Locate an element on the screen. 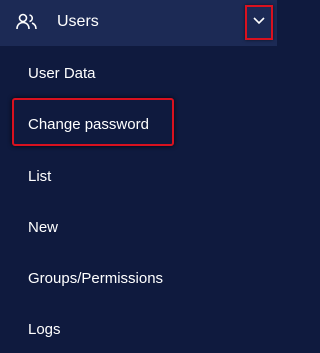  chevron-down-icon is located at coordinates (259, 21).